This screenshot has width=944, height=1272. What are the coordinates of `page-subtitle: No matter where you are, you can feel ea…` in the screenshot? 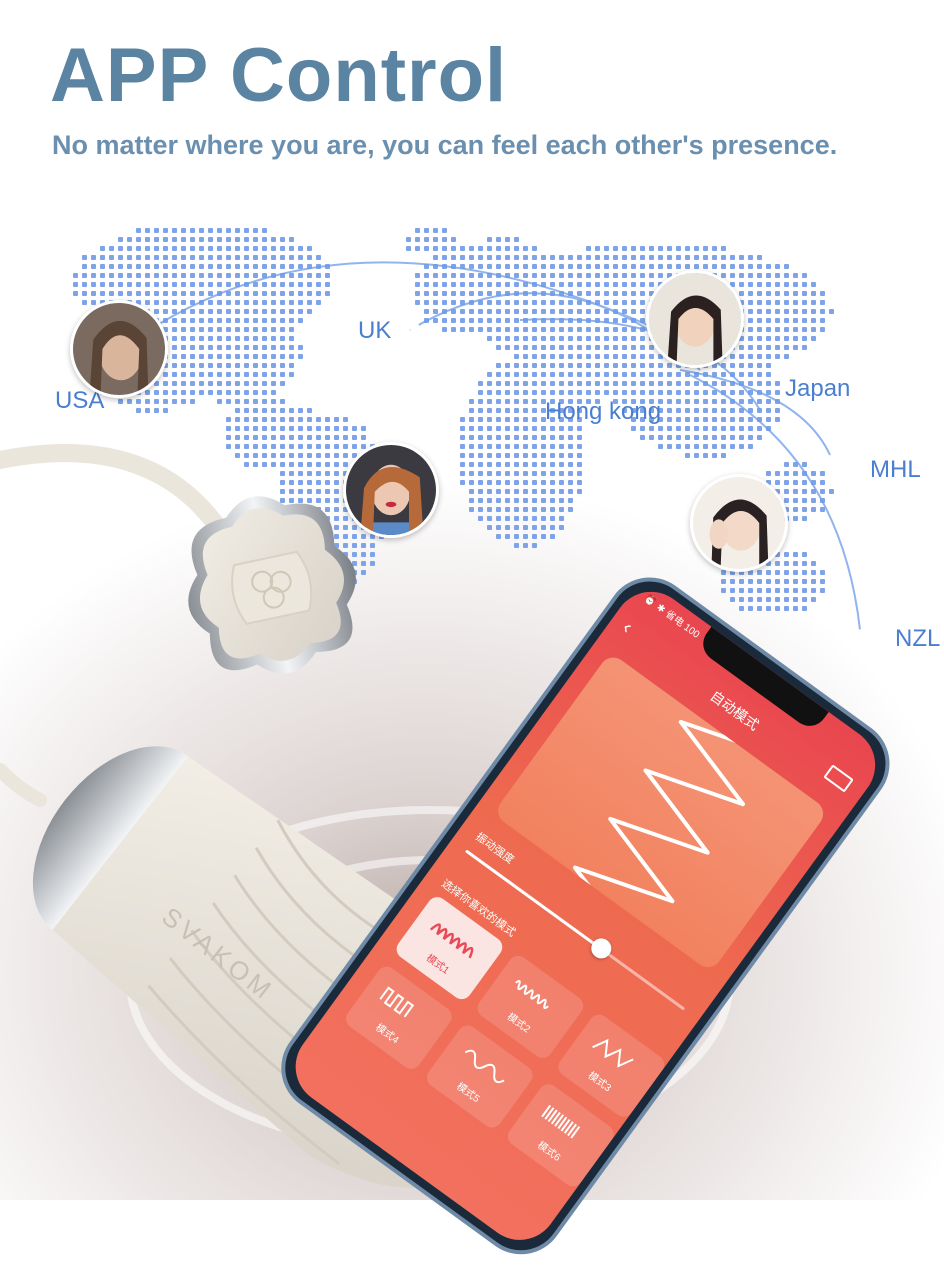 It's located at (445, 145).